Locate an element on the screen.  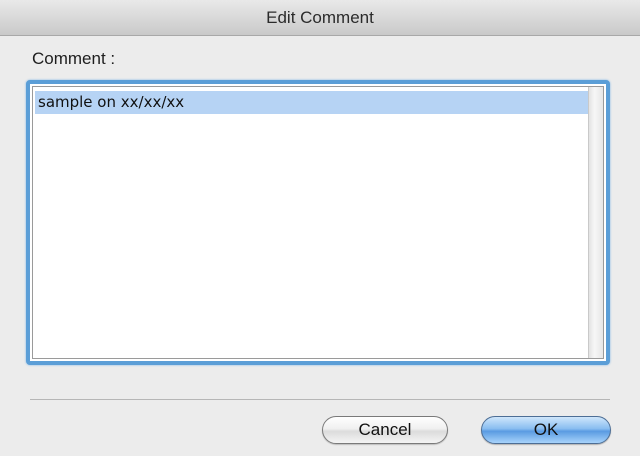
comment-text-selected: sample on xx/xx/xx is located at coordinates (313, 102).